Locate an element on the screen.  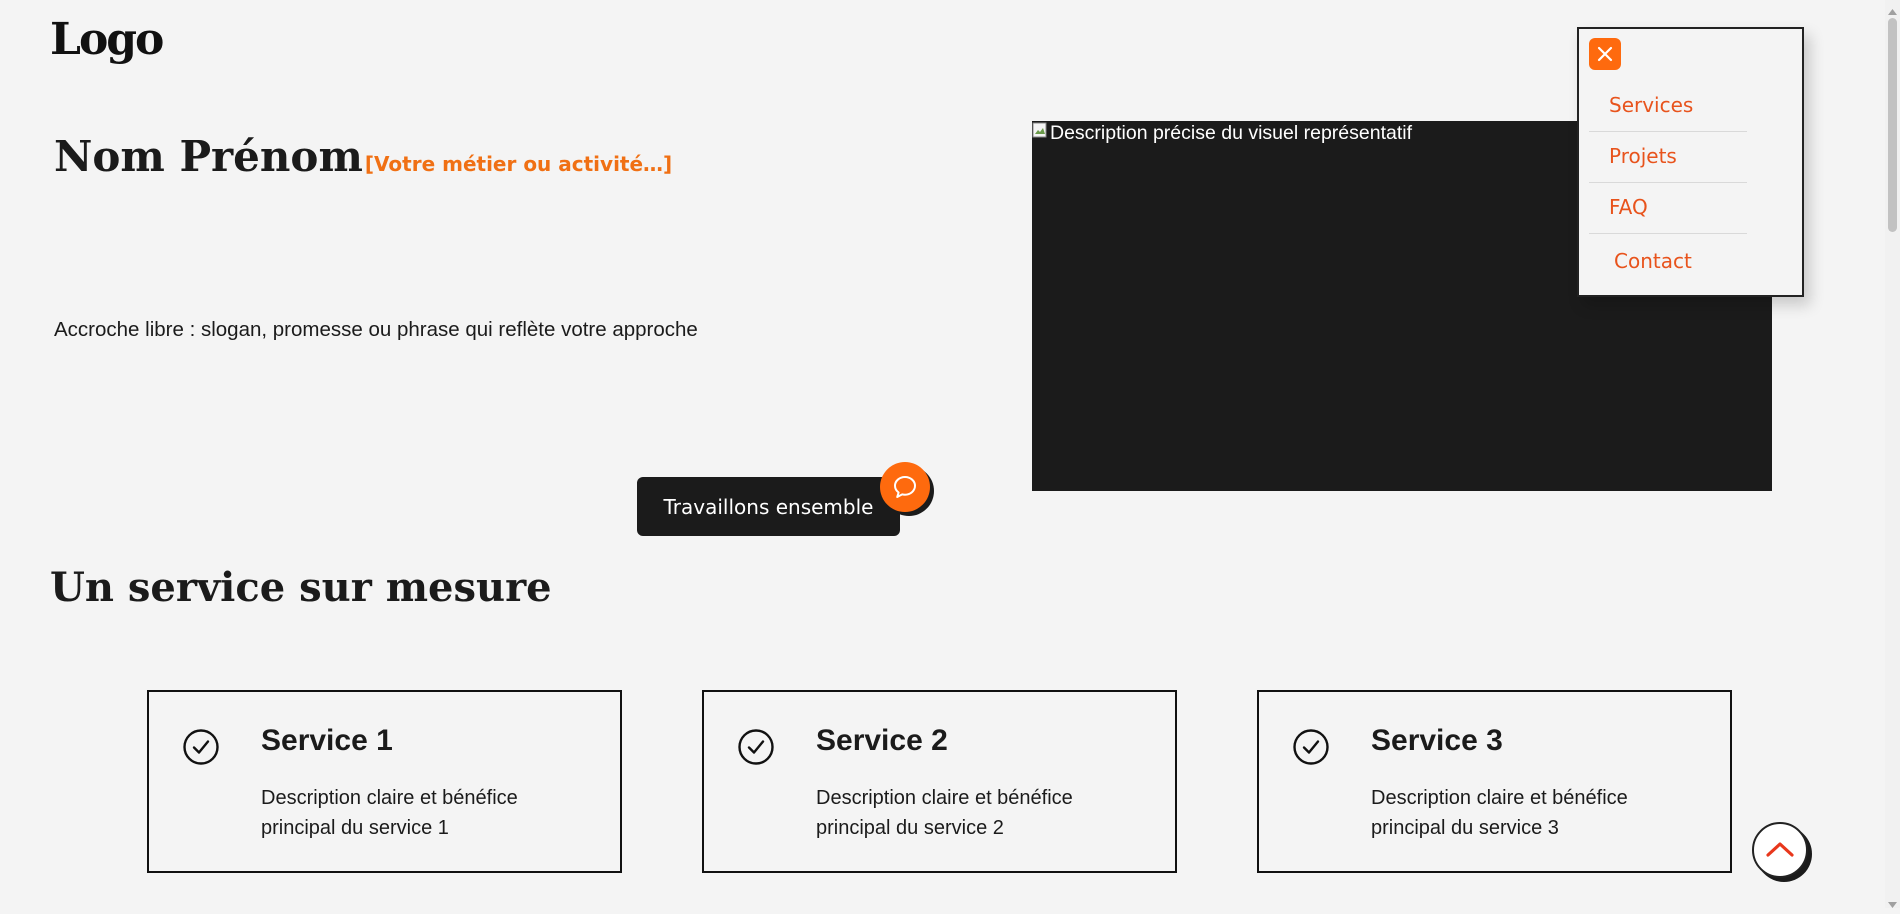
nav-item-contact: Contact is located at coordinates (1668, 259).